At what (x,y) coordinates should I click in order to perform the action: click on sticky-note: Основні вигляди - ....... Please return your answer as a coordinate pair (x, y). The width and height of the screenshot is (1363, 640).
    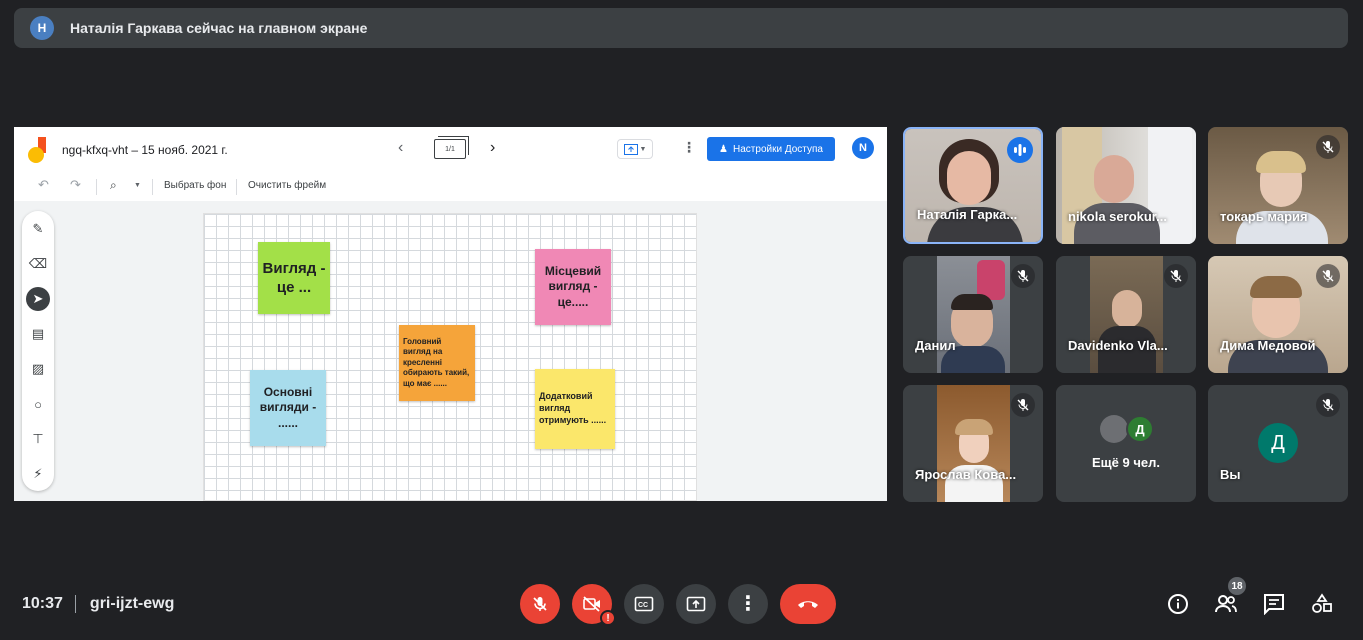
    Looking at the image, I should click on (288, 408).